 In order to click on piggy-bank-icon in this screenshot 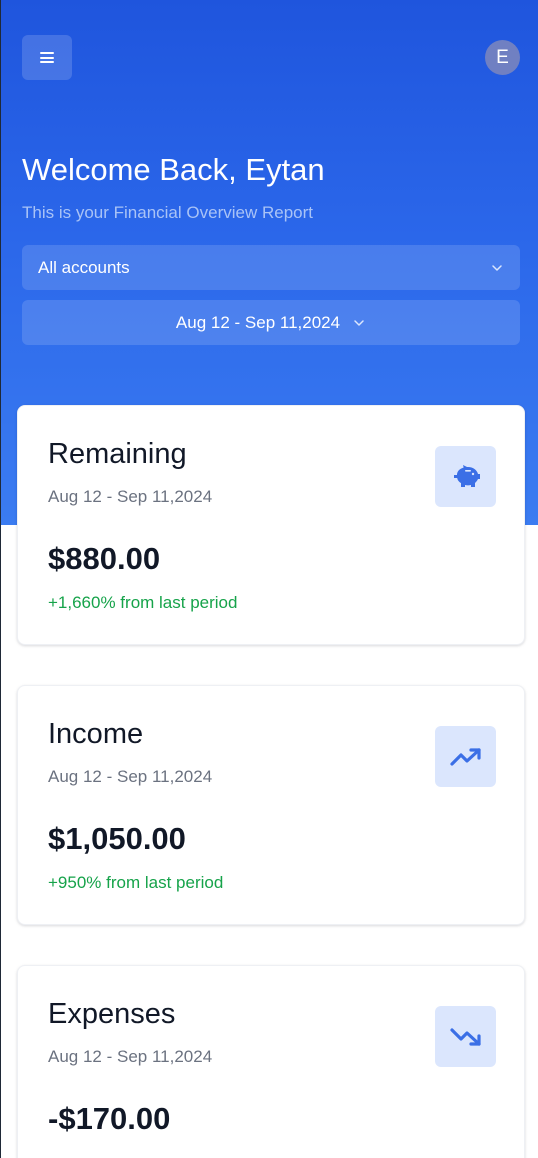, I will do `click(466, 475)`.